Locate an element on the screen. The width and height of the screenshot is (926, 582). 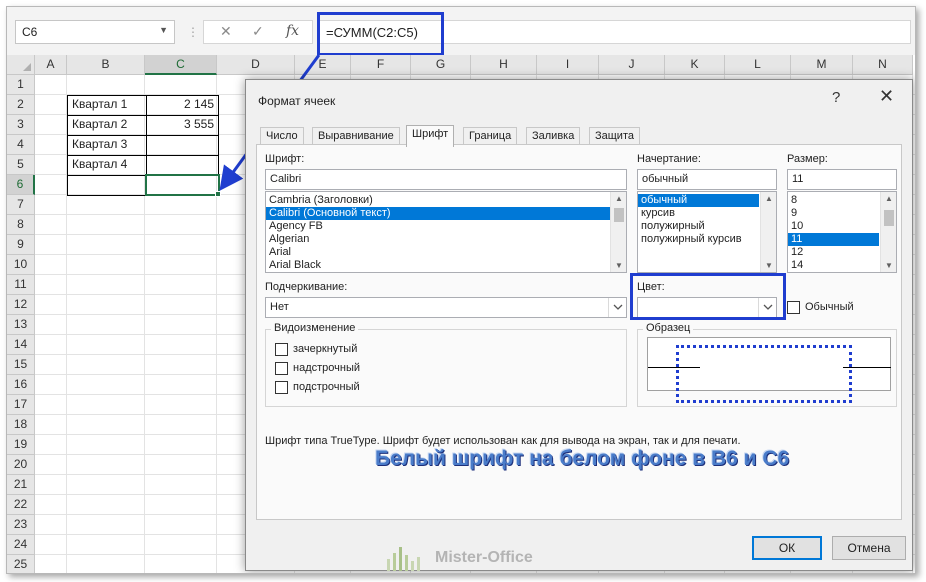
font-option: Algerian is located at coordinates (446, 239).